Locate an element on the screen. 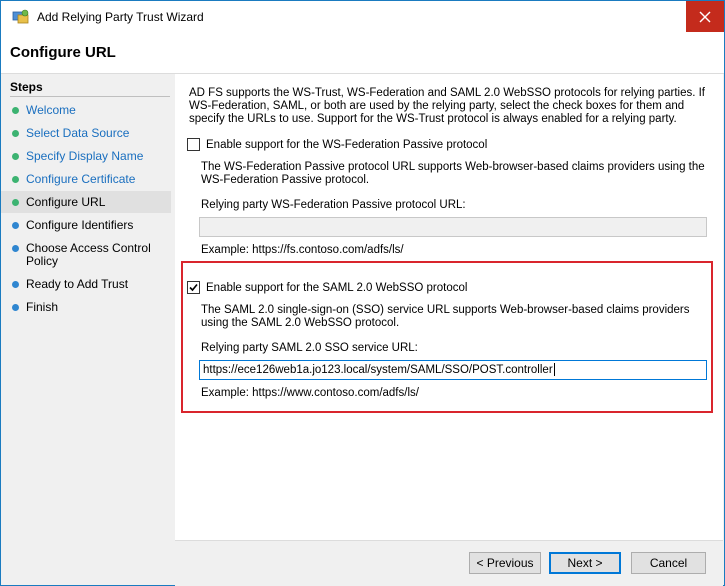 The image size is (725, 586). step-label: Welcome is located at coordinates (51, 110).